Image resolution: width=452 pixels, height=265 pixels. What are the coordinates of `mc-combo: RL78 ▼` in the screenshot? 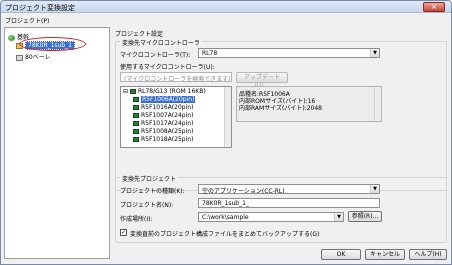 It's located at (289, 53).